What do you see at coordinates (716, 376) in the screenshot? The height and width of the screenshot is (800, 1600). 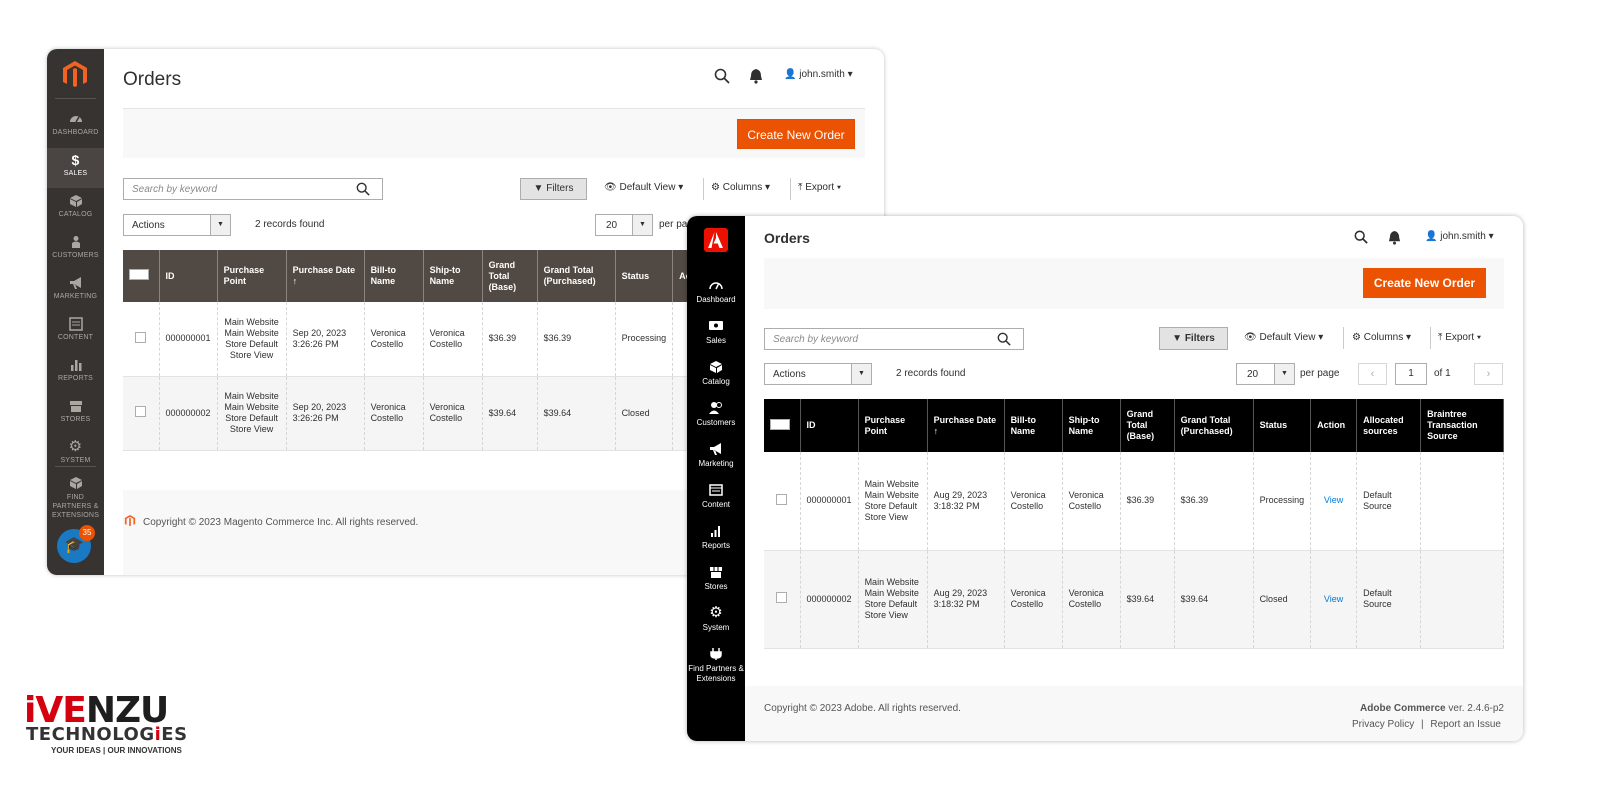 I see `sidebar-item-catalog: Catalog` at bounding box center [716, 376].